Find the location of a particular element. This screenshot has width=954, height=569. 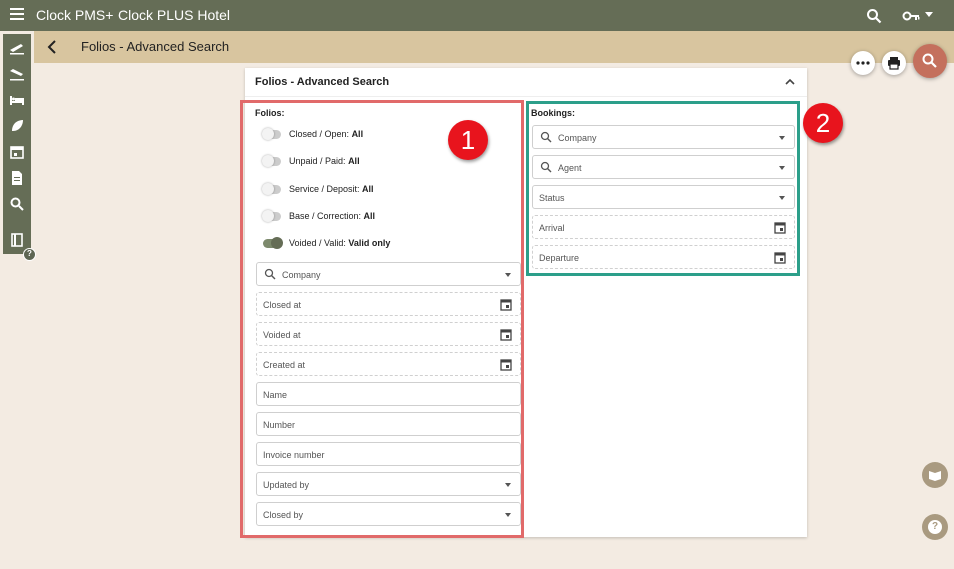

panel-title: Folios - Advanced Search is located at coordinates (322, 82).